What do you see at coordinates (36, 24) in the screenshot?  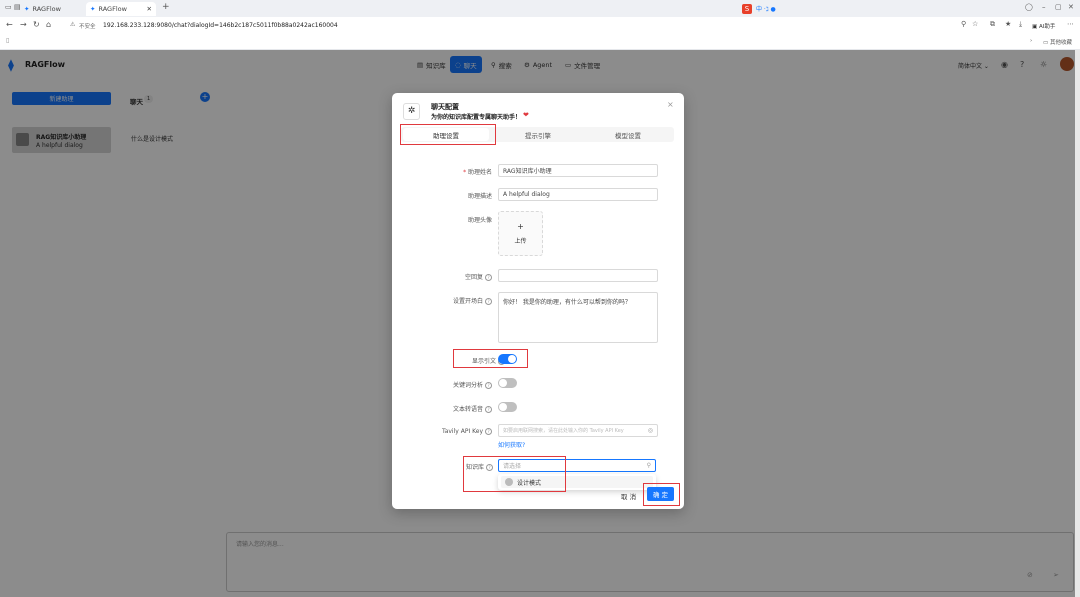 I see `reload-icon: ↻` at bounding box center [36, 24].